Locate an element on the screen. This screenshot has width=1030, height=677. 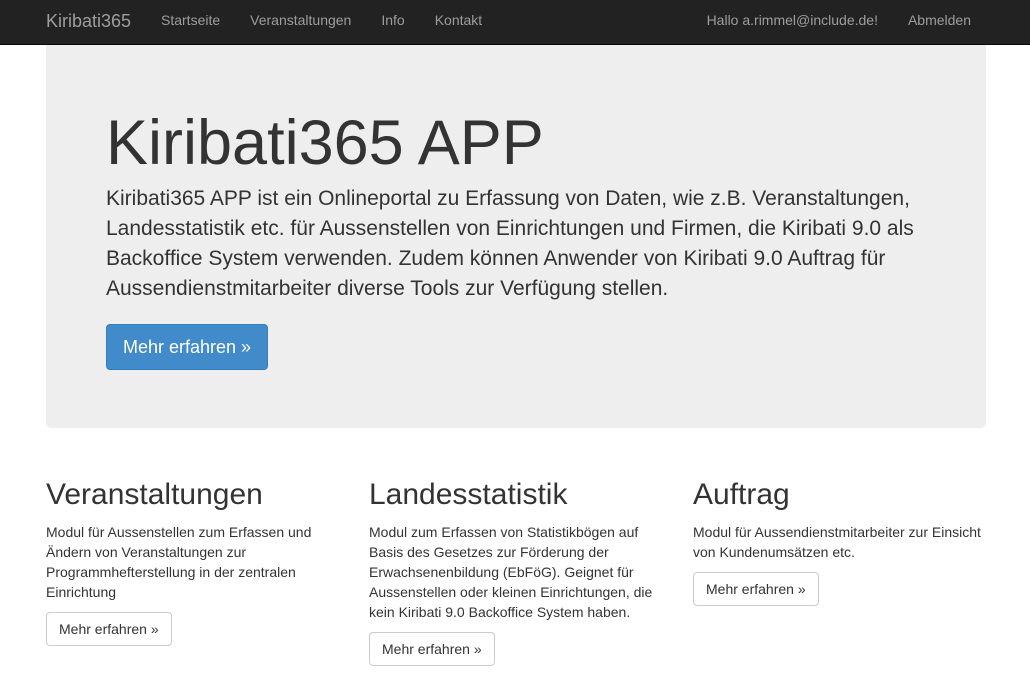
user-nav: Hallo a.rimmel@include.de! Abmelden is located at coordinates (839, 21).